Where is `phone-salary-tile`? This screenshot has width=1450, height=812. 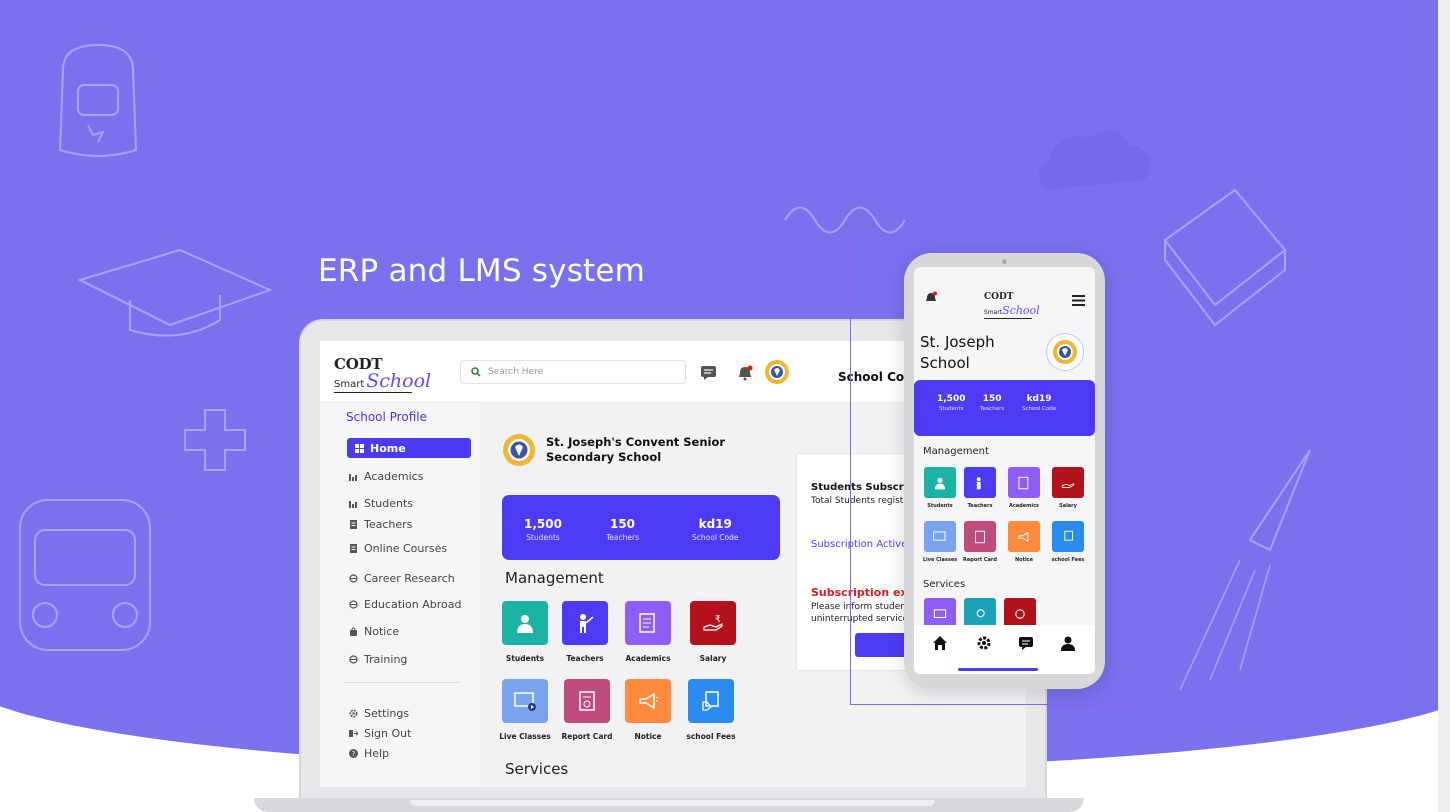
phone-salary-tile is located at coordinates (1068, 482).